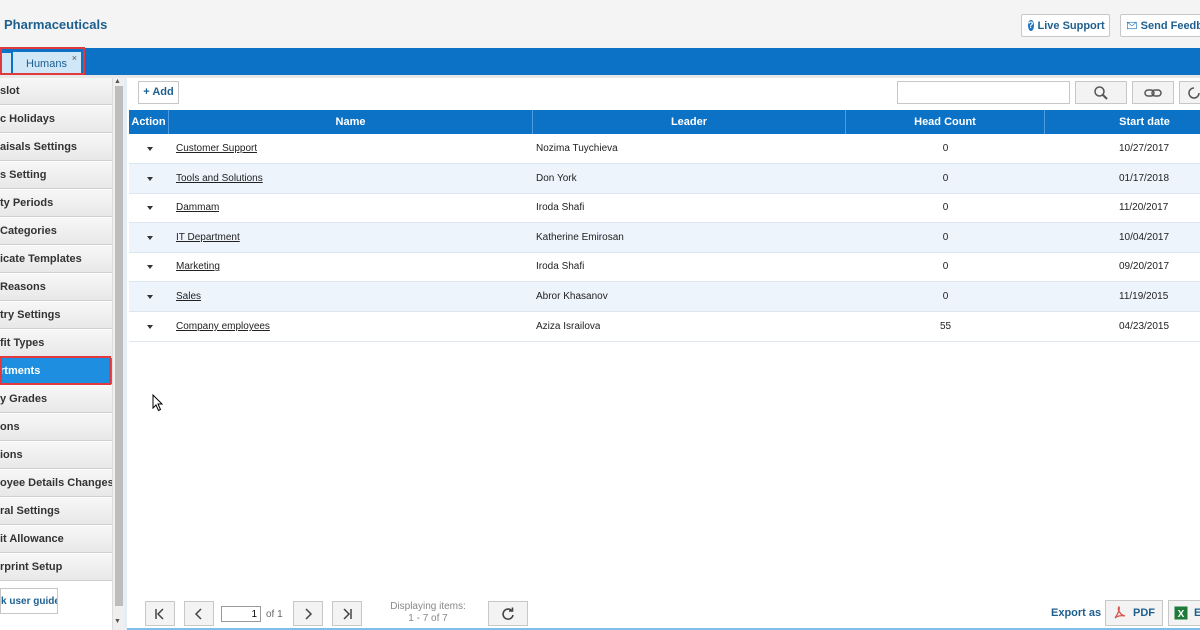 Image resolution: width=1200 pixels, height=630 pixels. Describe the element at coordinates (56, 175) in the screenshot. I see `sidebar-item: s Setting` at that location.